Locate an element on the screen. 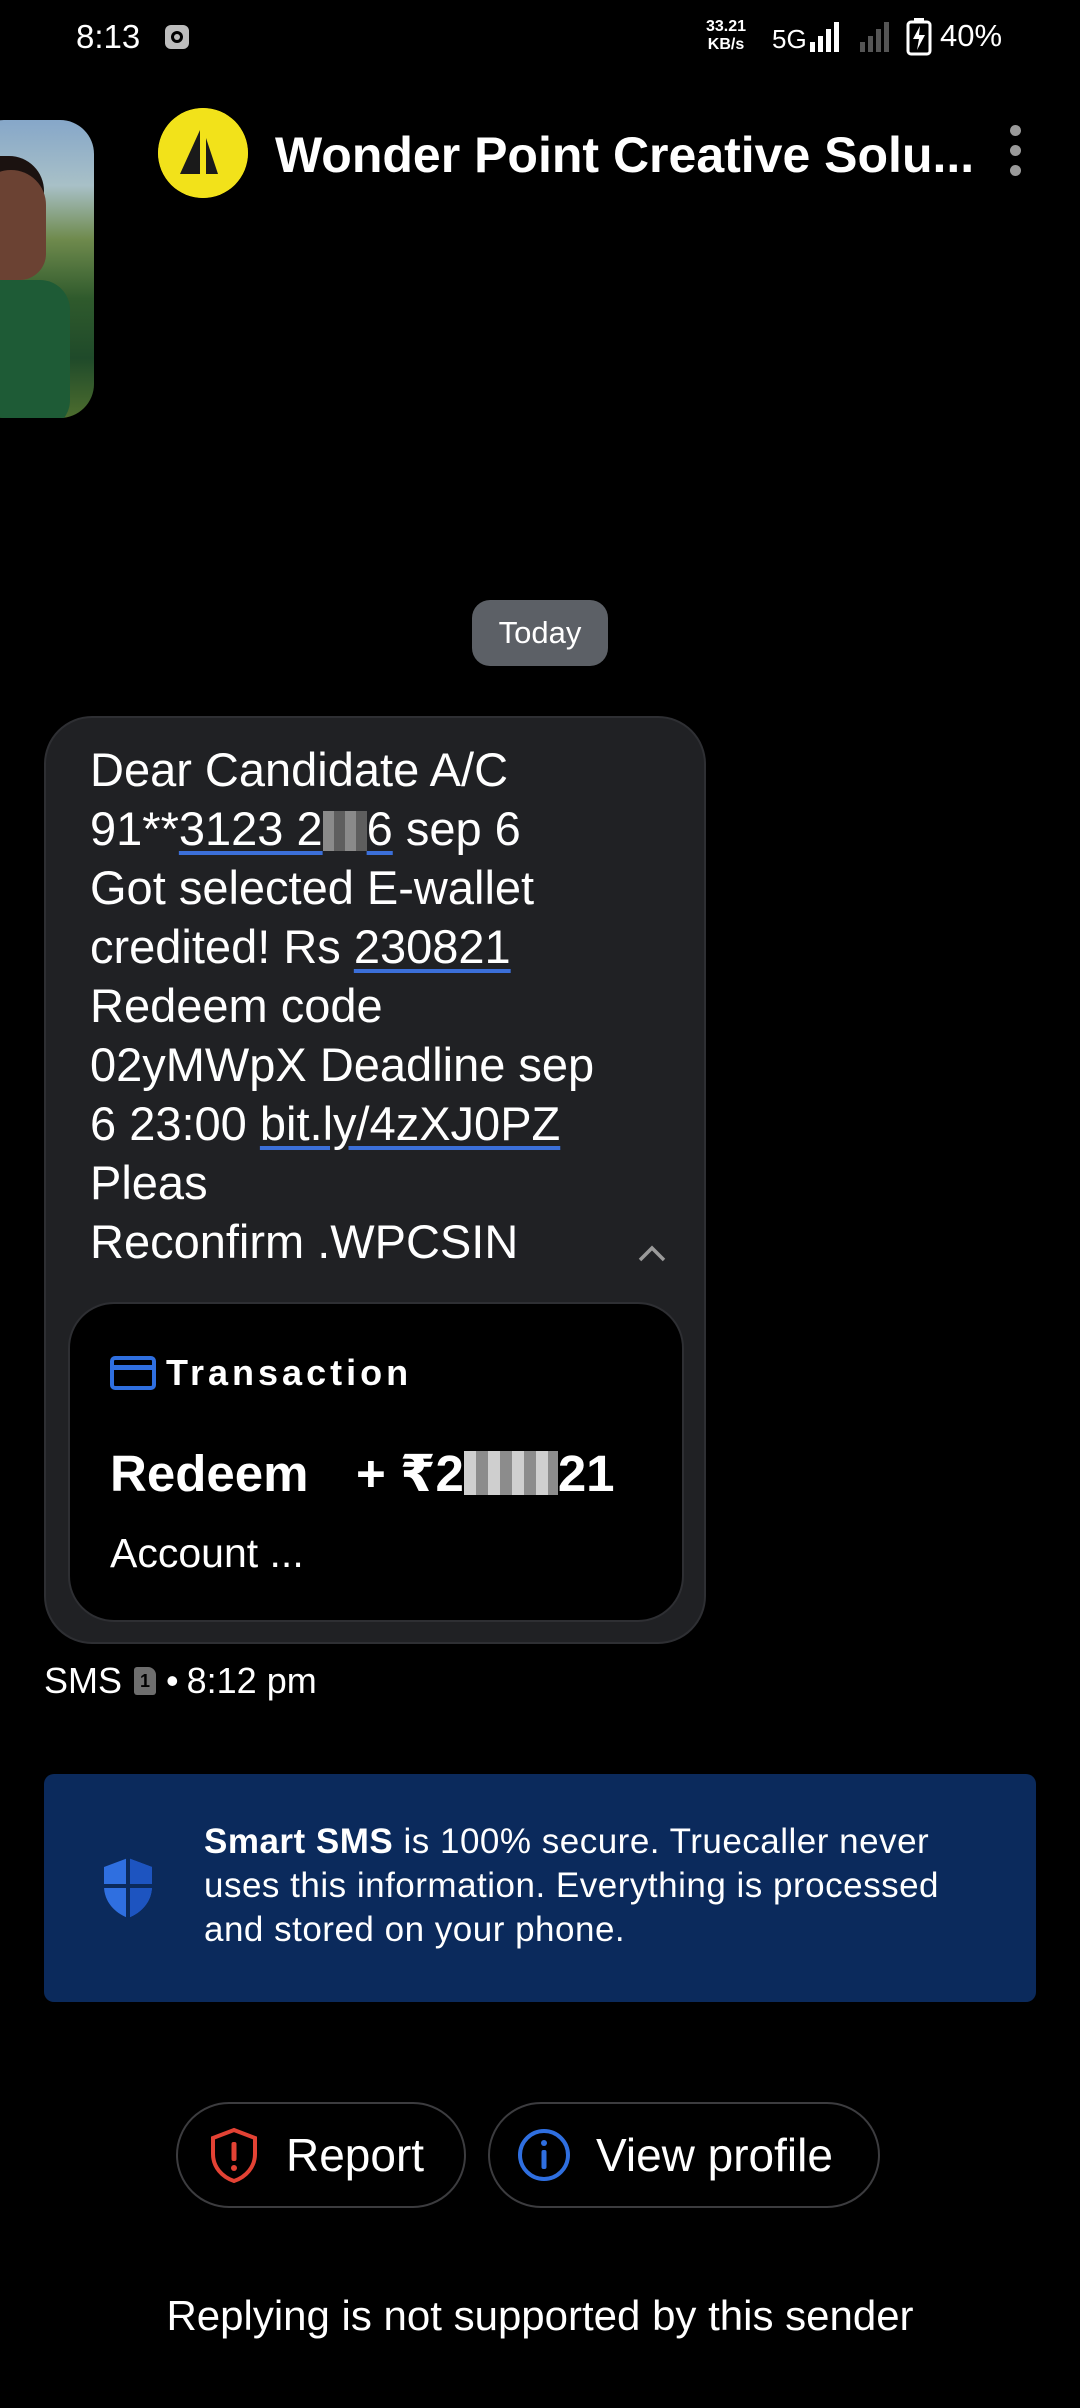  date-chip: Today is located at coordinates (540, 633).